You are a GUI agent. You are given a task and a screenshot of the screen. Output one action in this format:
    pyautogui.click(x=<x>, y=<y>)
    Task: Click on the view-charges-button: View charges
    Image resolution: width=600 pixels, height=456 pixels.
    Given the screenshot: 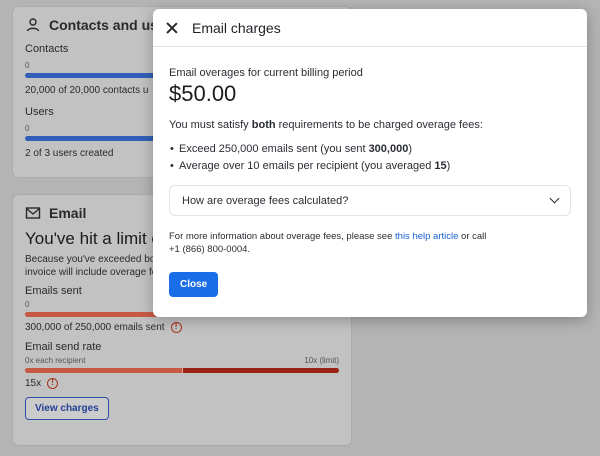 What is the action you would take?
    pyautogui.click(x=67, y=408)
    